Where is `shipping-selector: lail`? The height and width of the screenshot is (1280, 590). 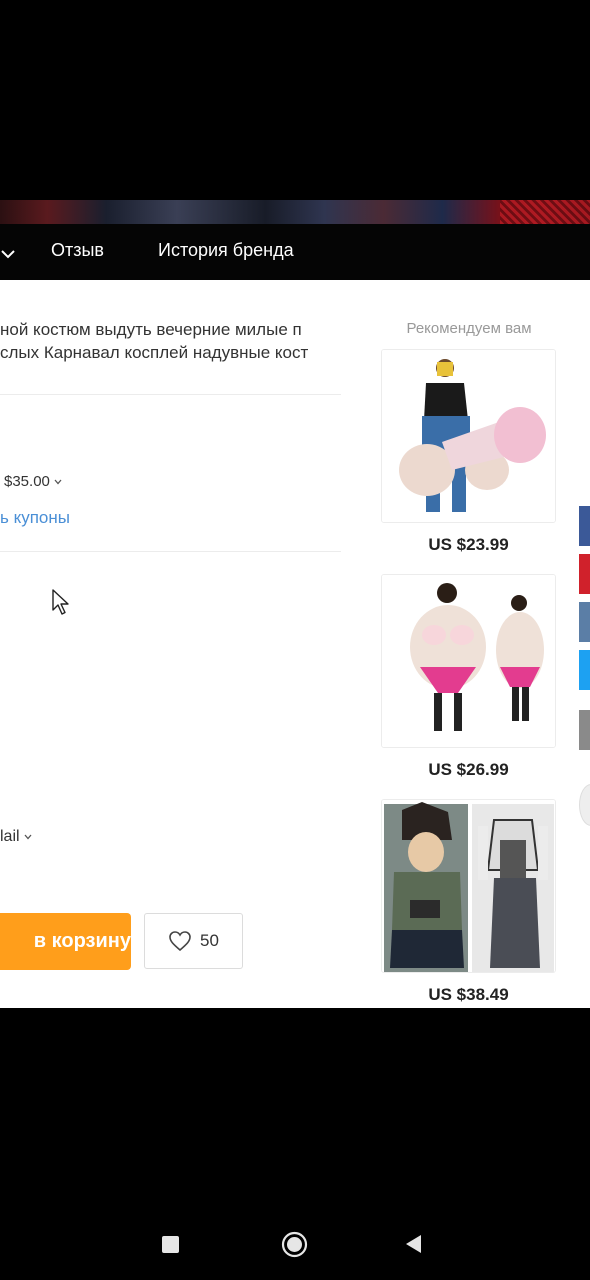
shipping-selector: lail is located at coordinates (16, 837).